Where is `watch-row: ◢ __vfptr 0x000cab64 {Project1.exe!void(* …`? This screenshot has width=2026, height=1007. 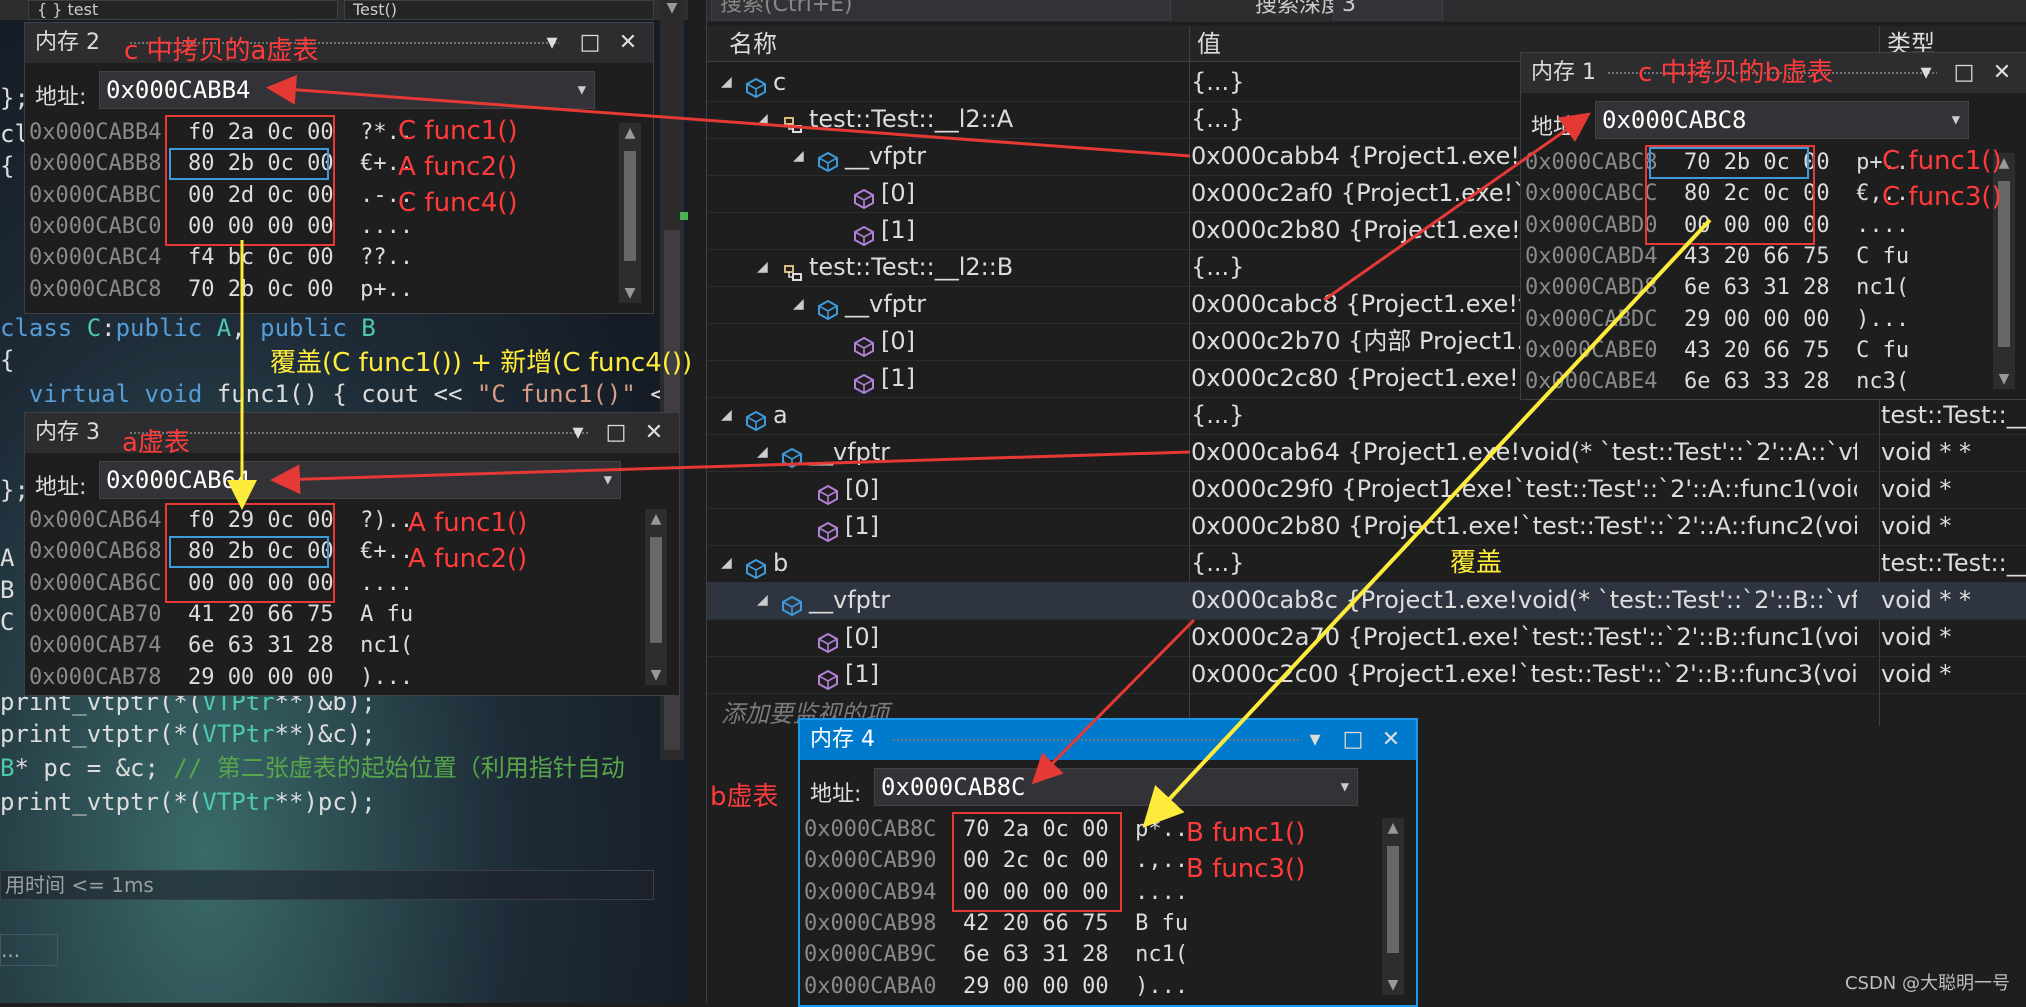 watch-row: ◢ __vfptr 0x000cab64 {Project1.exe!void(* … is located at coordinates (1366, 453).